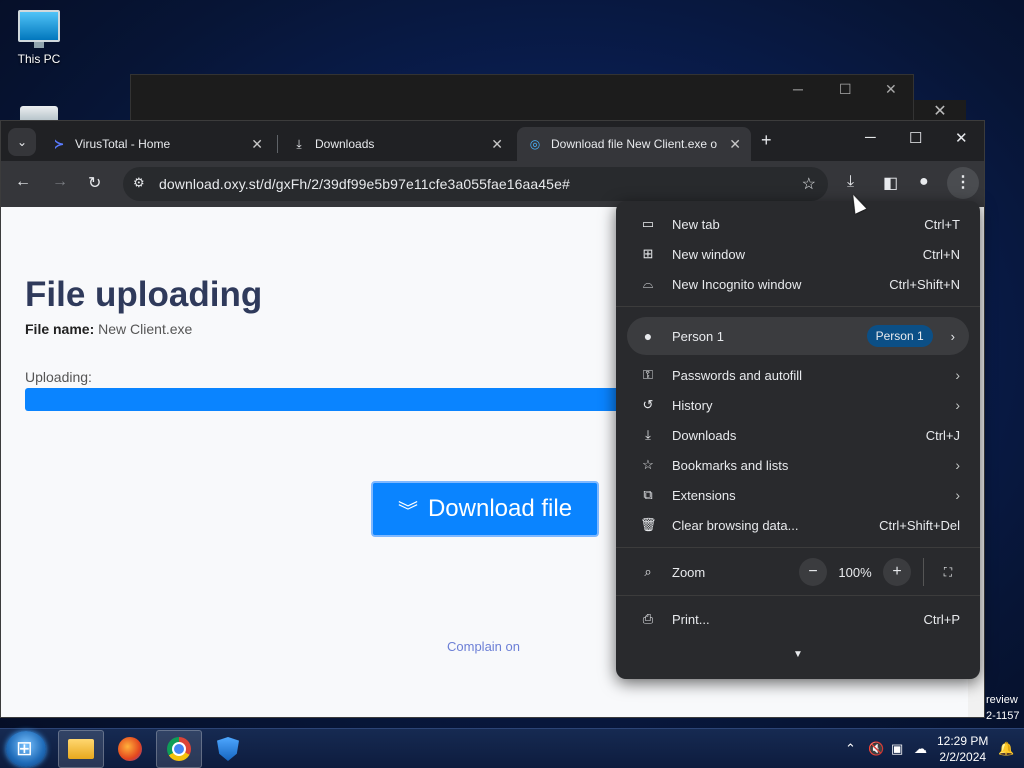  I want to click on volume-muted-icon: 🔇, so click(876, 749).